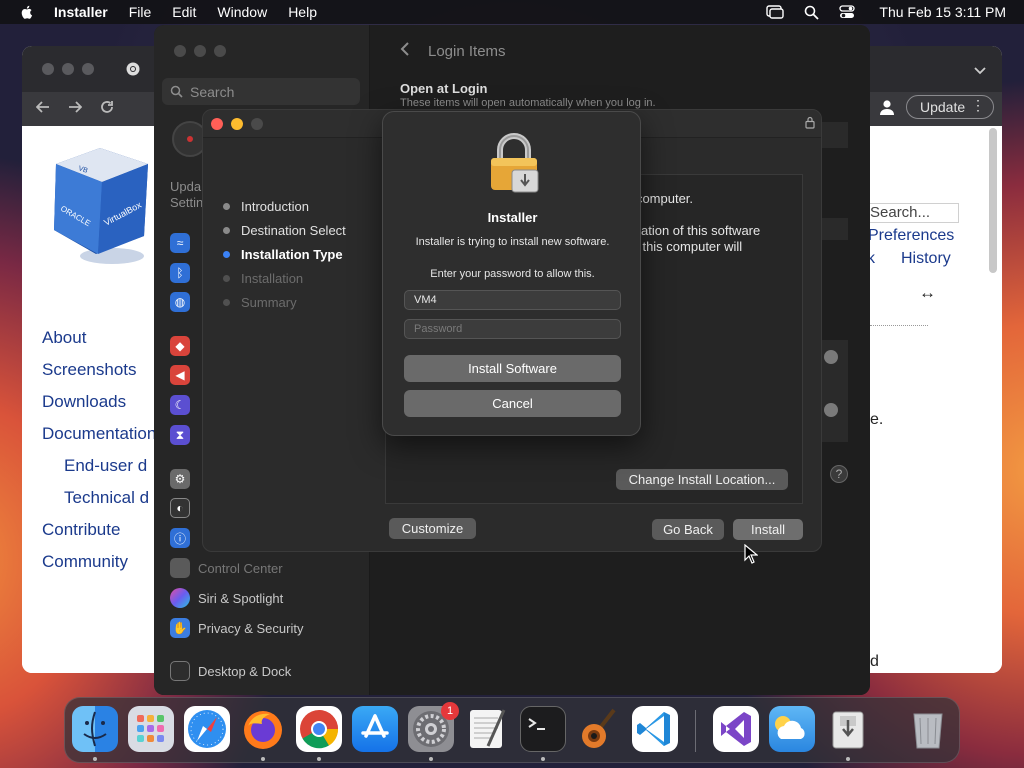  Describe the element at coordinates (180, 346) in the screenshot. I see `notifications-icon: ◆` at that location.